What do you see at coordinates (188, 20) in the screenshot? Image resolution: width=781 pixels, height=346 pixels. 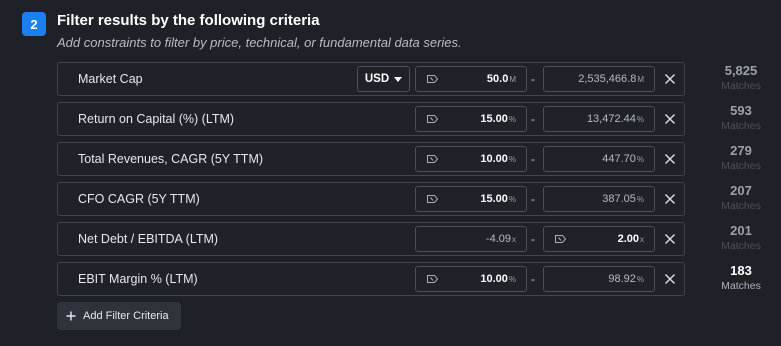 I see `section-title: Filter results by the following criteria` at bounding box center [188, 20].